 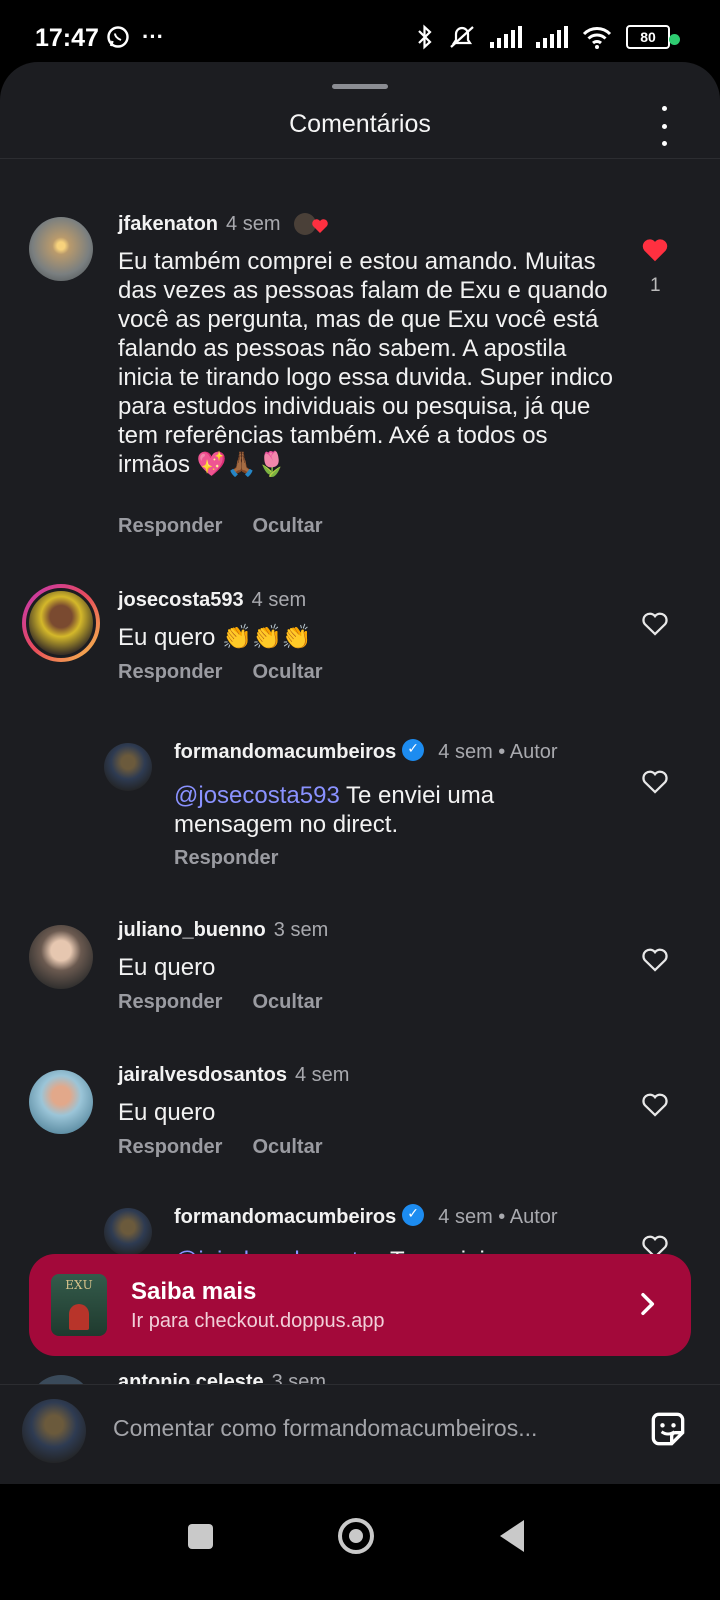 What do you see at coordinates (512, 1536) in the screenshot?
I see `back-button` at bounding box center [512, 1536].